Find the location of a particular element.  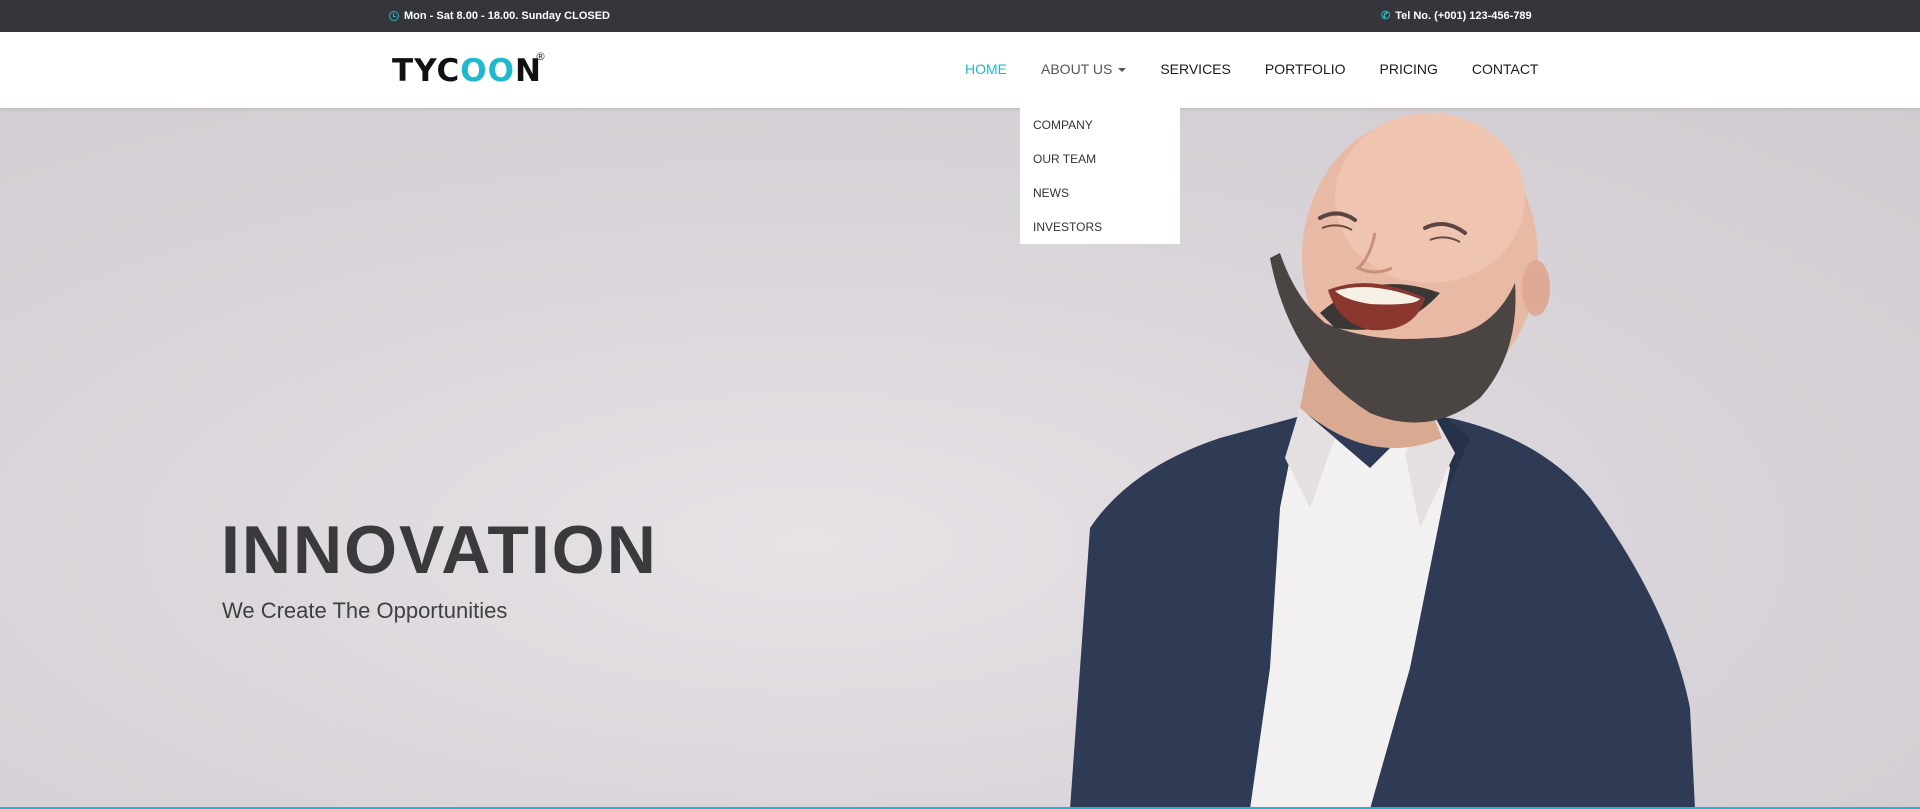

nav-home: HOME is located at coordinates (986, 69).